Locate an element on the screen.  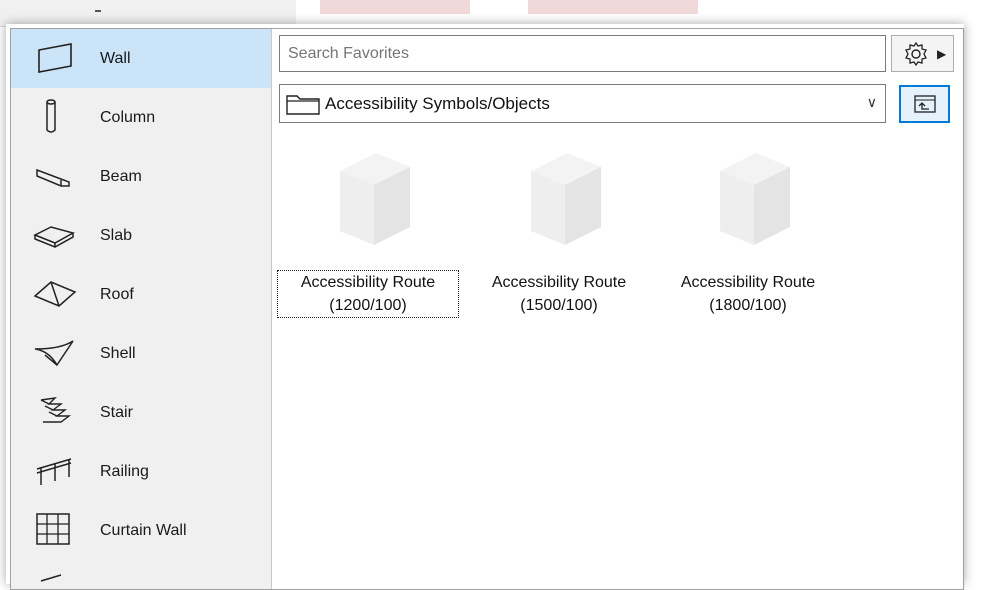
beam-icon is located at coordinates (55, 176).